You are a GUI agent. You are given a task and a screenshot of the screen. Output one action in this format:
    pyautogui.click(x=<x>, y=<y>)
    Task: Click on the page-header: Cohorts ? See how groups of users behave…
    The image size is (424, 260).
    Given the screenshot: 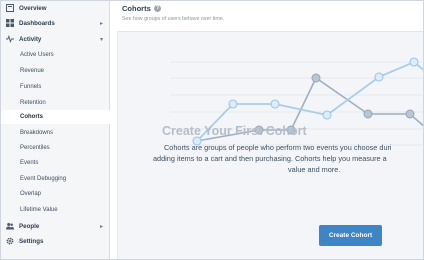 What is the action you would take?
    pyautogui.click(x=267, y=16)
    